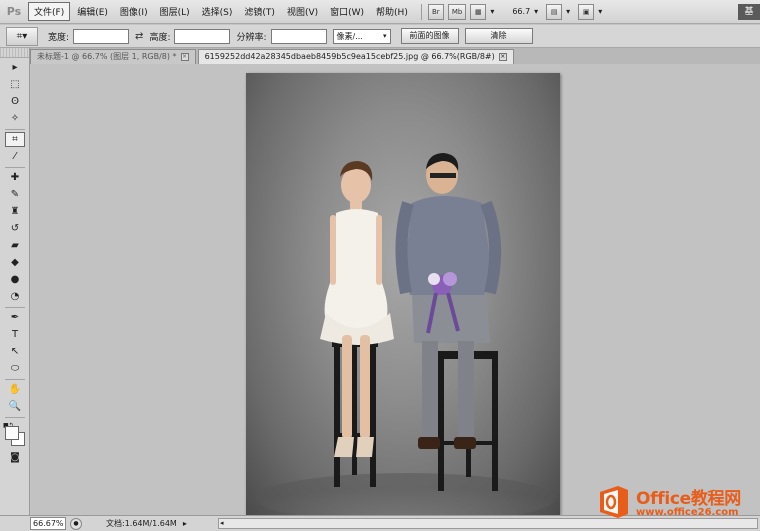  Describe the element at coordinates (92, 11) in the screenshot. I see `menu-edit: 编辑(E)` at that location.